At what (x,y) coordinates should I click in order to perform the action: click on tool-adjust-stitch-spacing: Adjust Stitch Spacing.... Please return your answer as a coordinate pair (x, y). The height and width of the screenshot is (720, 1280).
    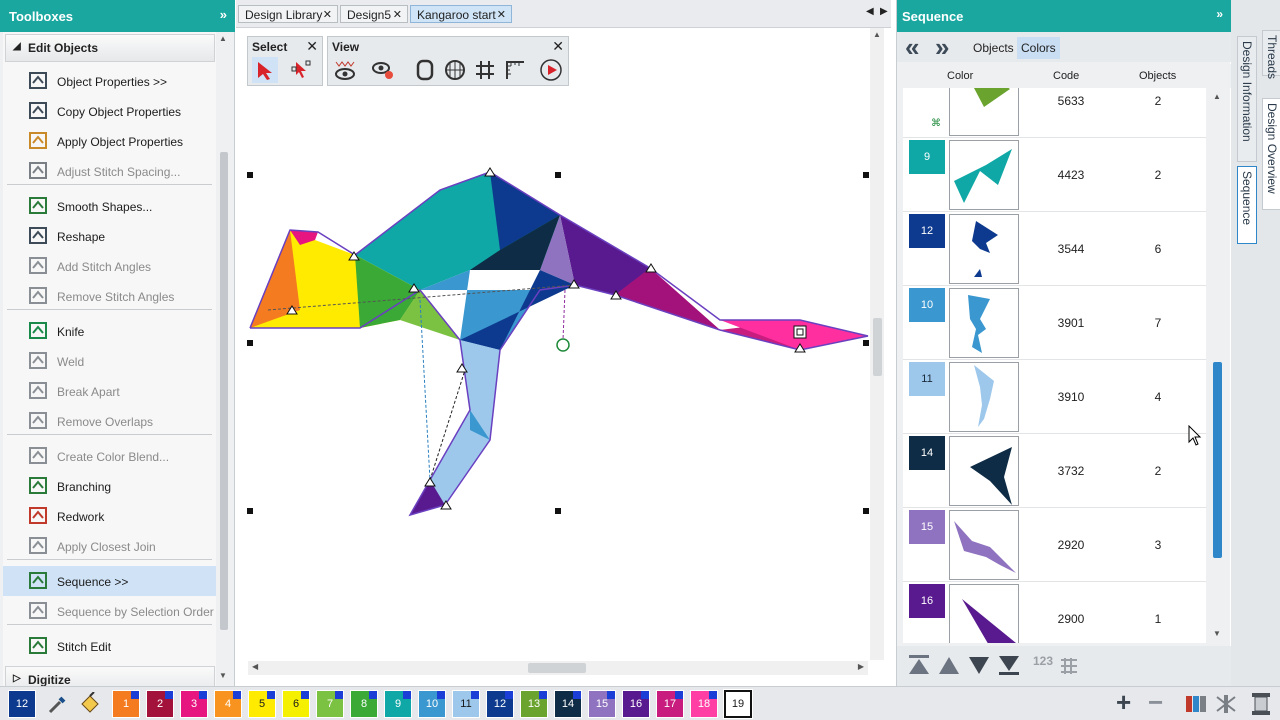
    Looking at the image, I should click on (109, 171).